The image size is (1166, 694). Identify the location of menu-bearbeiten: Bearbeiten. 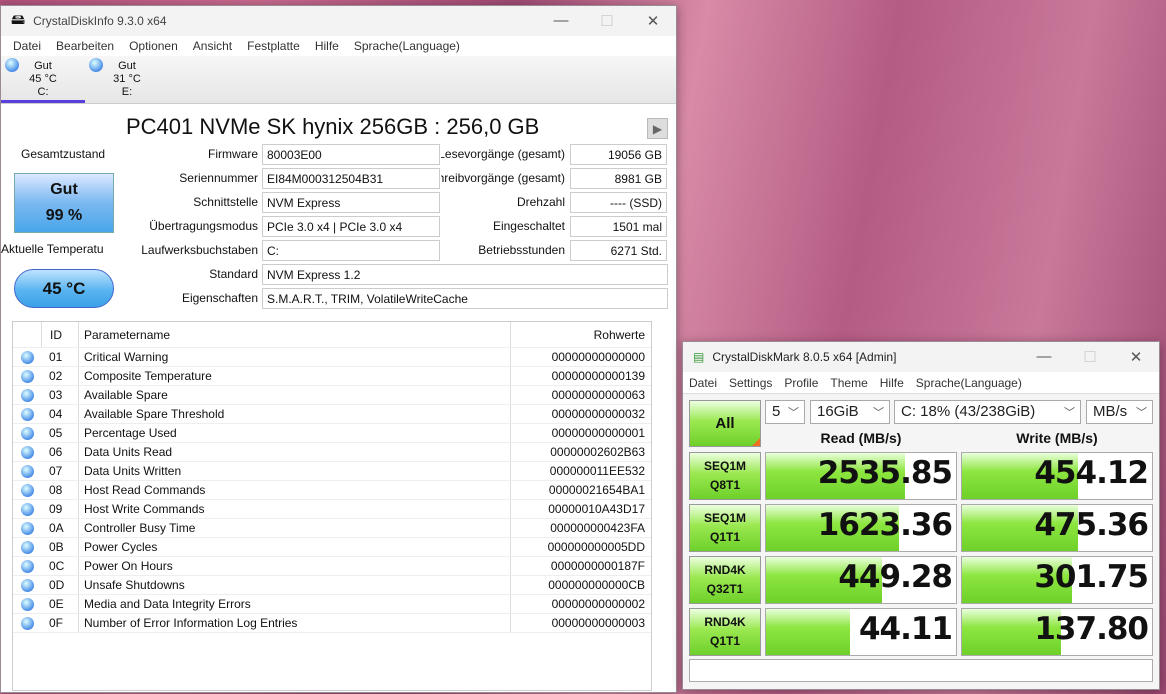
(85, 46).